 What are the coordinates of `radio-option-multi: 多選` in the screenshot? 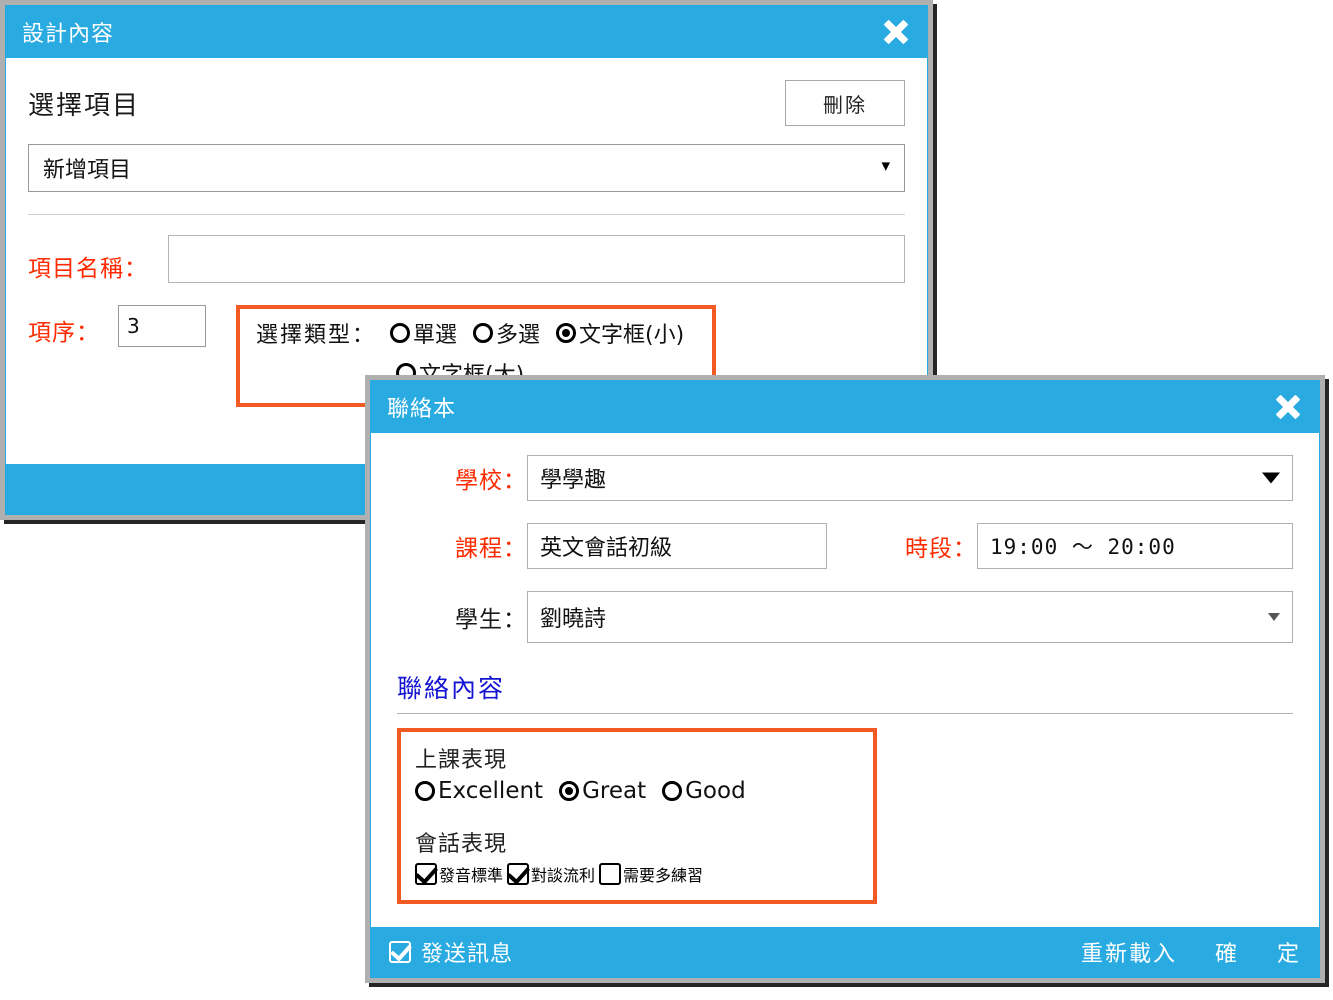 It's located at (506, 333).